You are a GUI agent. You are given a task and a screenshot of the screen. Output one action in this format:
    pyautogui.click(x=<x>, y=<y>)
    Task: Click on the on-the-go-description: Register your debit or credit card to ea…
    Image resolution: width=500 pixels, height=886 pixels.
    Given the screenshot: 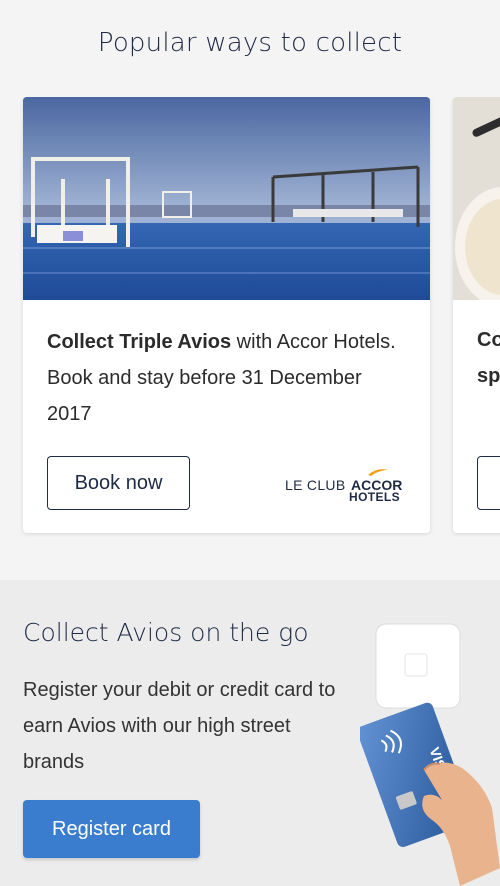 What is the action you would take?
    pyautogui.click(x=179, y=726)
    